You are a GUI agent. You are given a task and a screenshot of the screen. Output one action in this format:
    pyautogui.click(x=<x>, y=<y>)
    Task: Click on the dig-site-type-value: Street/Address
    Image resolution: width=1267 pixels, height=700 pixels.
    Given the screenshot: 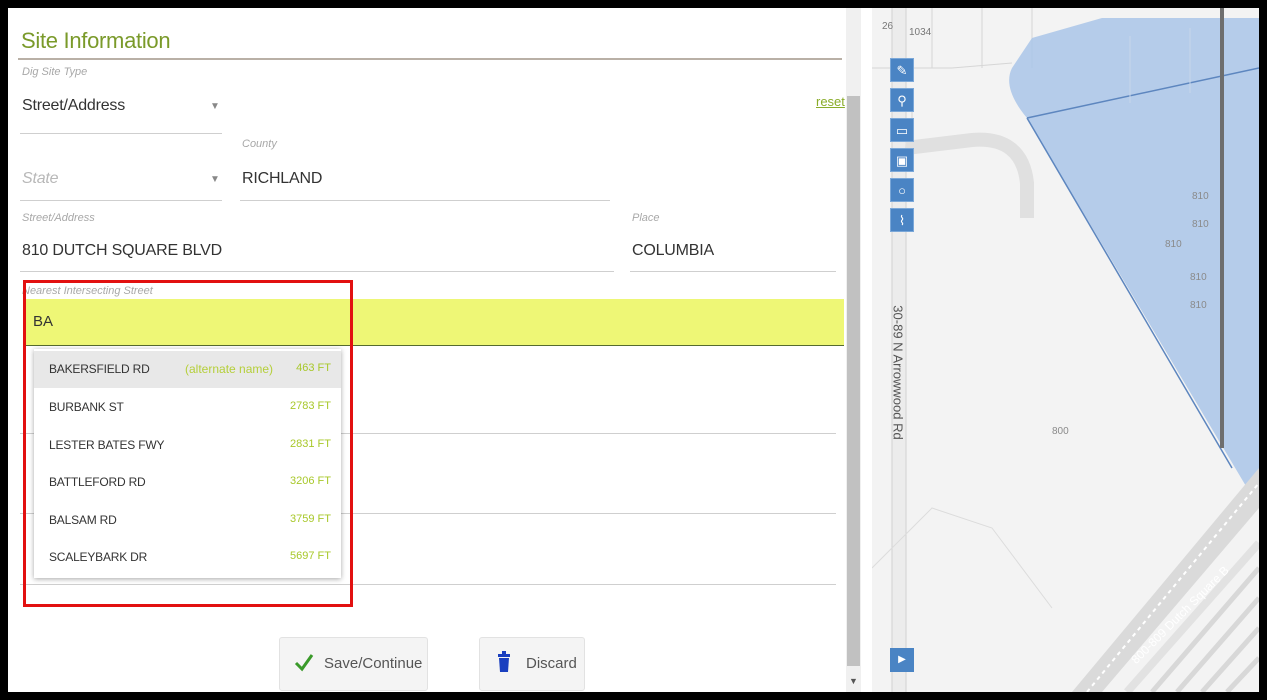 What is the action you would take?
    pyautogui.click(x=74, y=105)
    